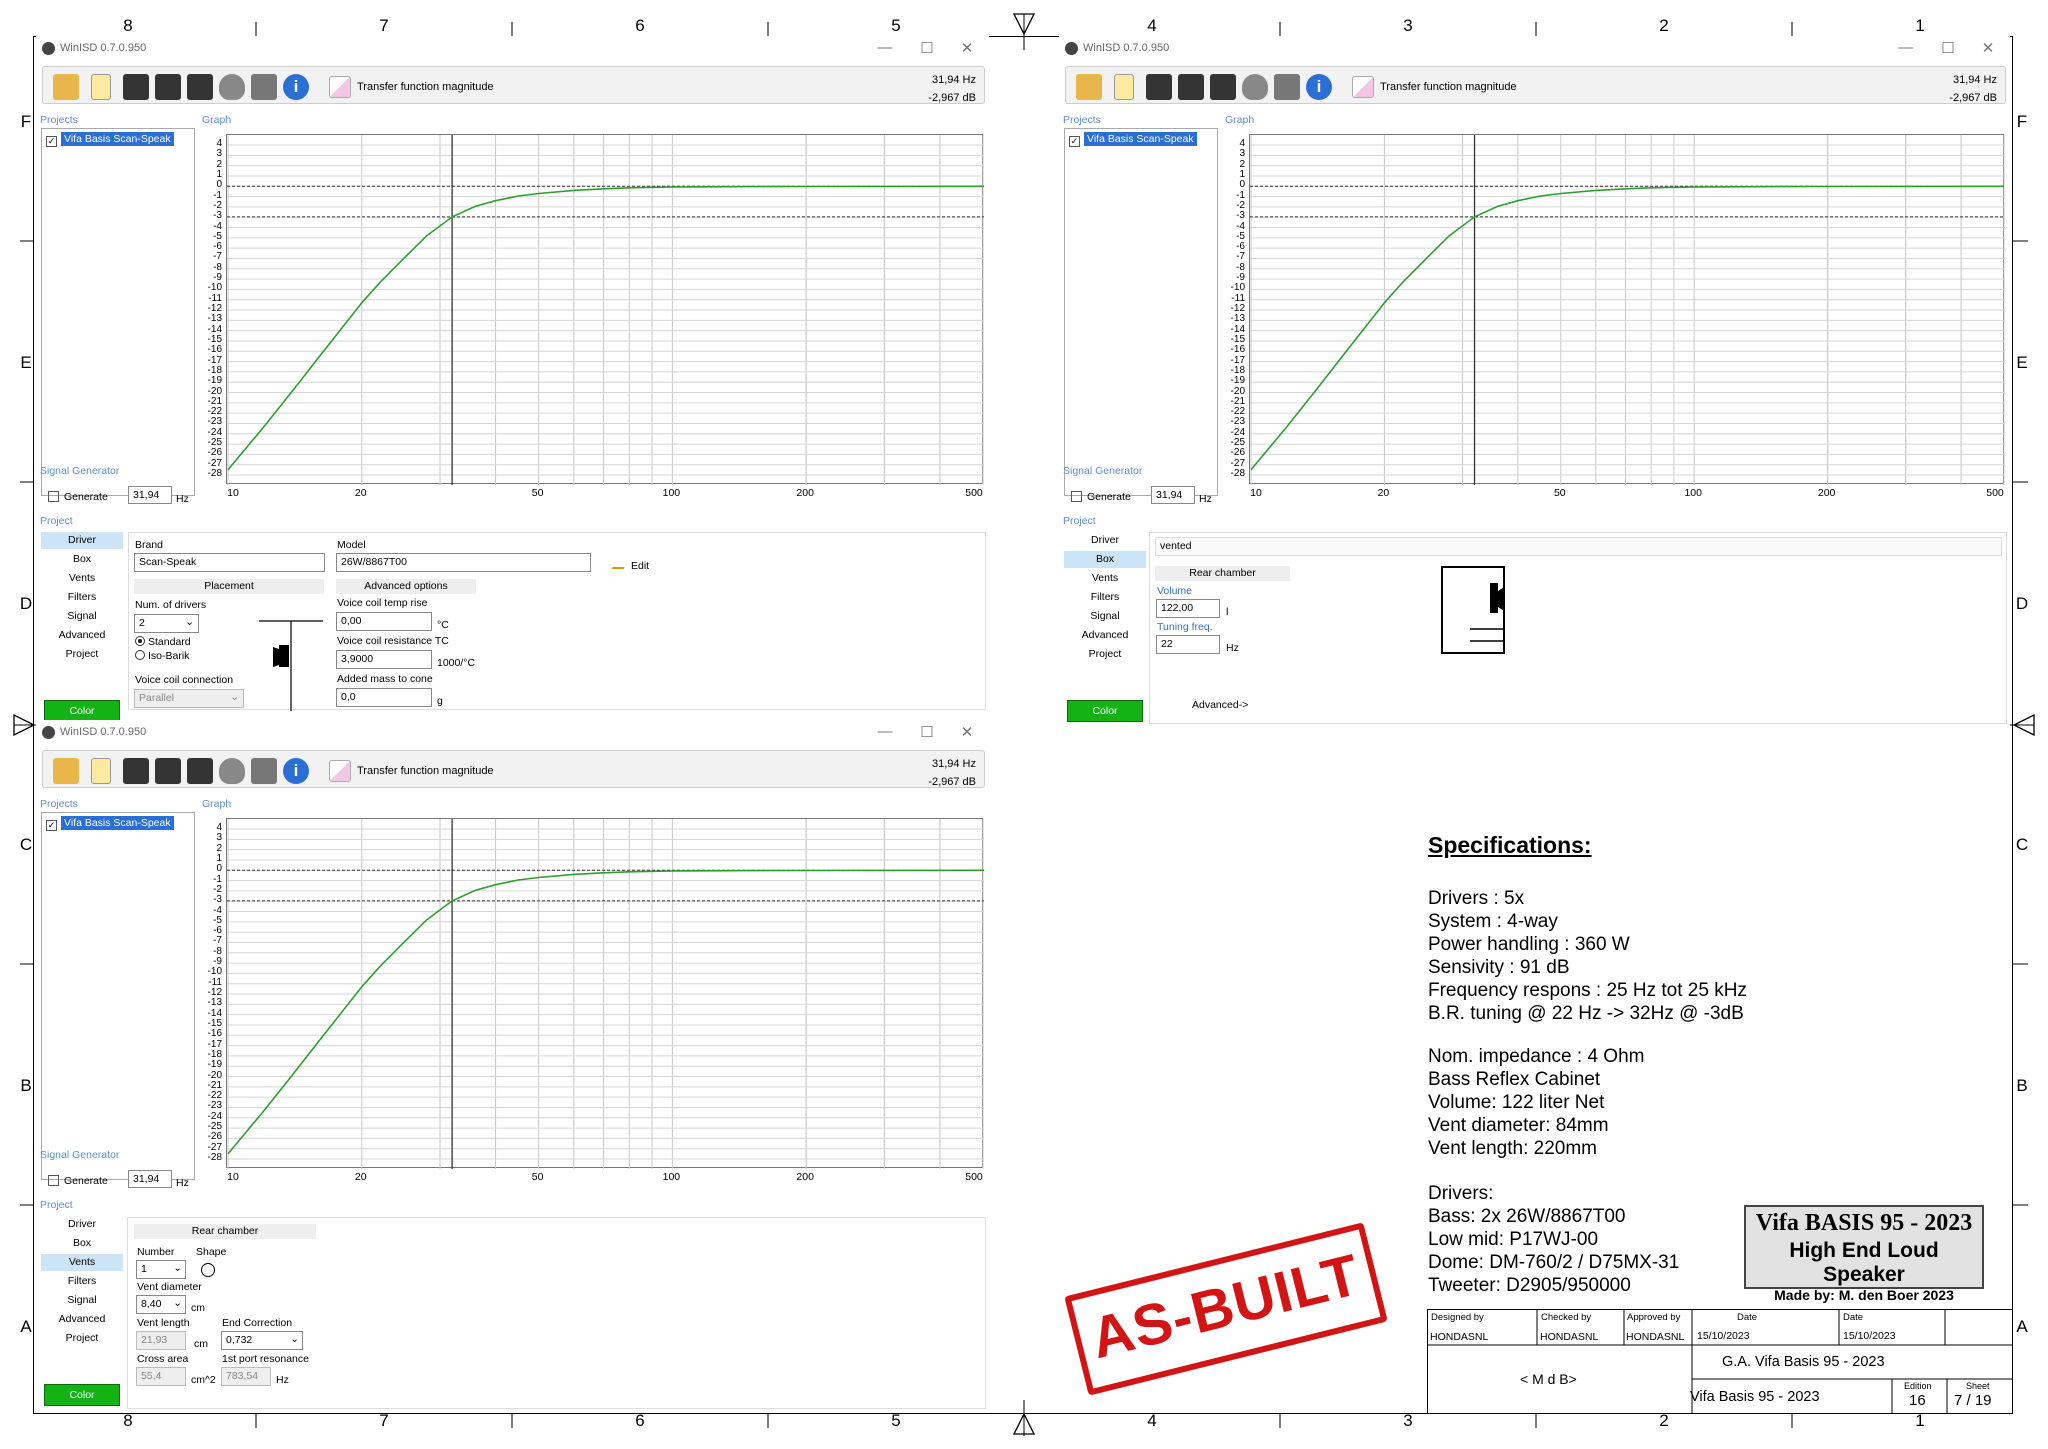 The width and height of the screenshot is (2048, 1449). What do you see at coordinates (208, 1270) in the screenshot?
I see `round-shape-icon` at bounding box center [208, 1270].